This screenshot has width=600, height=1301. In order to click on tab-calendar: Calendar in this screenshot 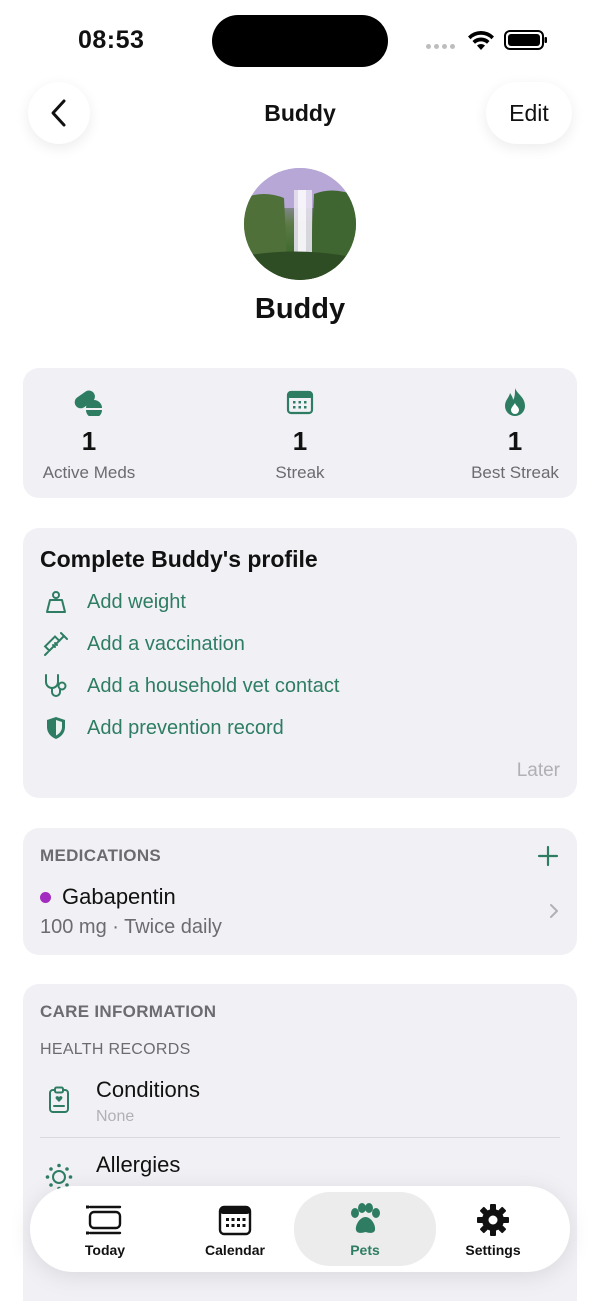, I will do `click(235, 1229)`.